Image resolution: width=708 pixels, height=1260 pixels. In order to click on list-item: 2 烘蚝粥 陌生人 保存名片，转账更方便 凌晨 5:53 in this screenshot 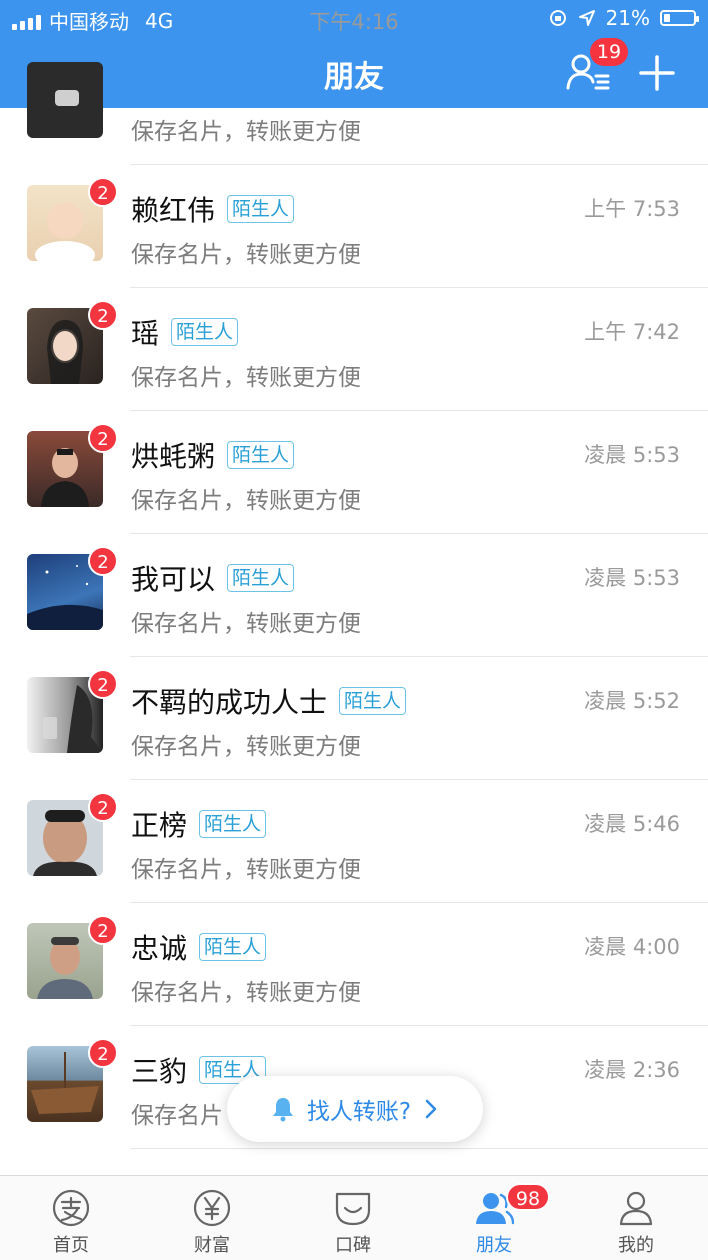, I will do `click(354, 472)`.